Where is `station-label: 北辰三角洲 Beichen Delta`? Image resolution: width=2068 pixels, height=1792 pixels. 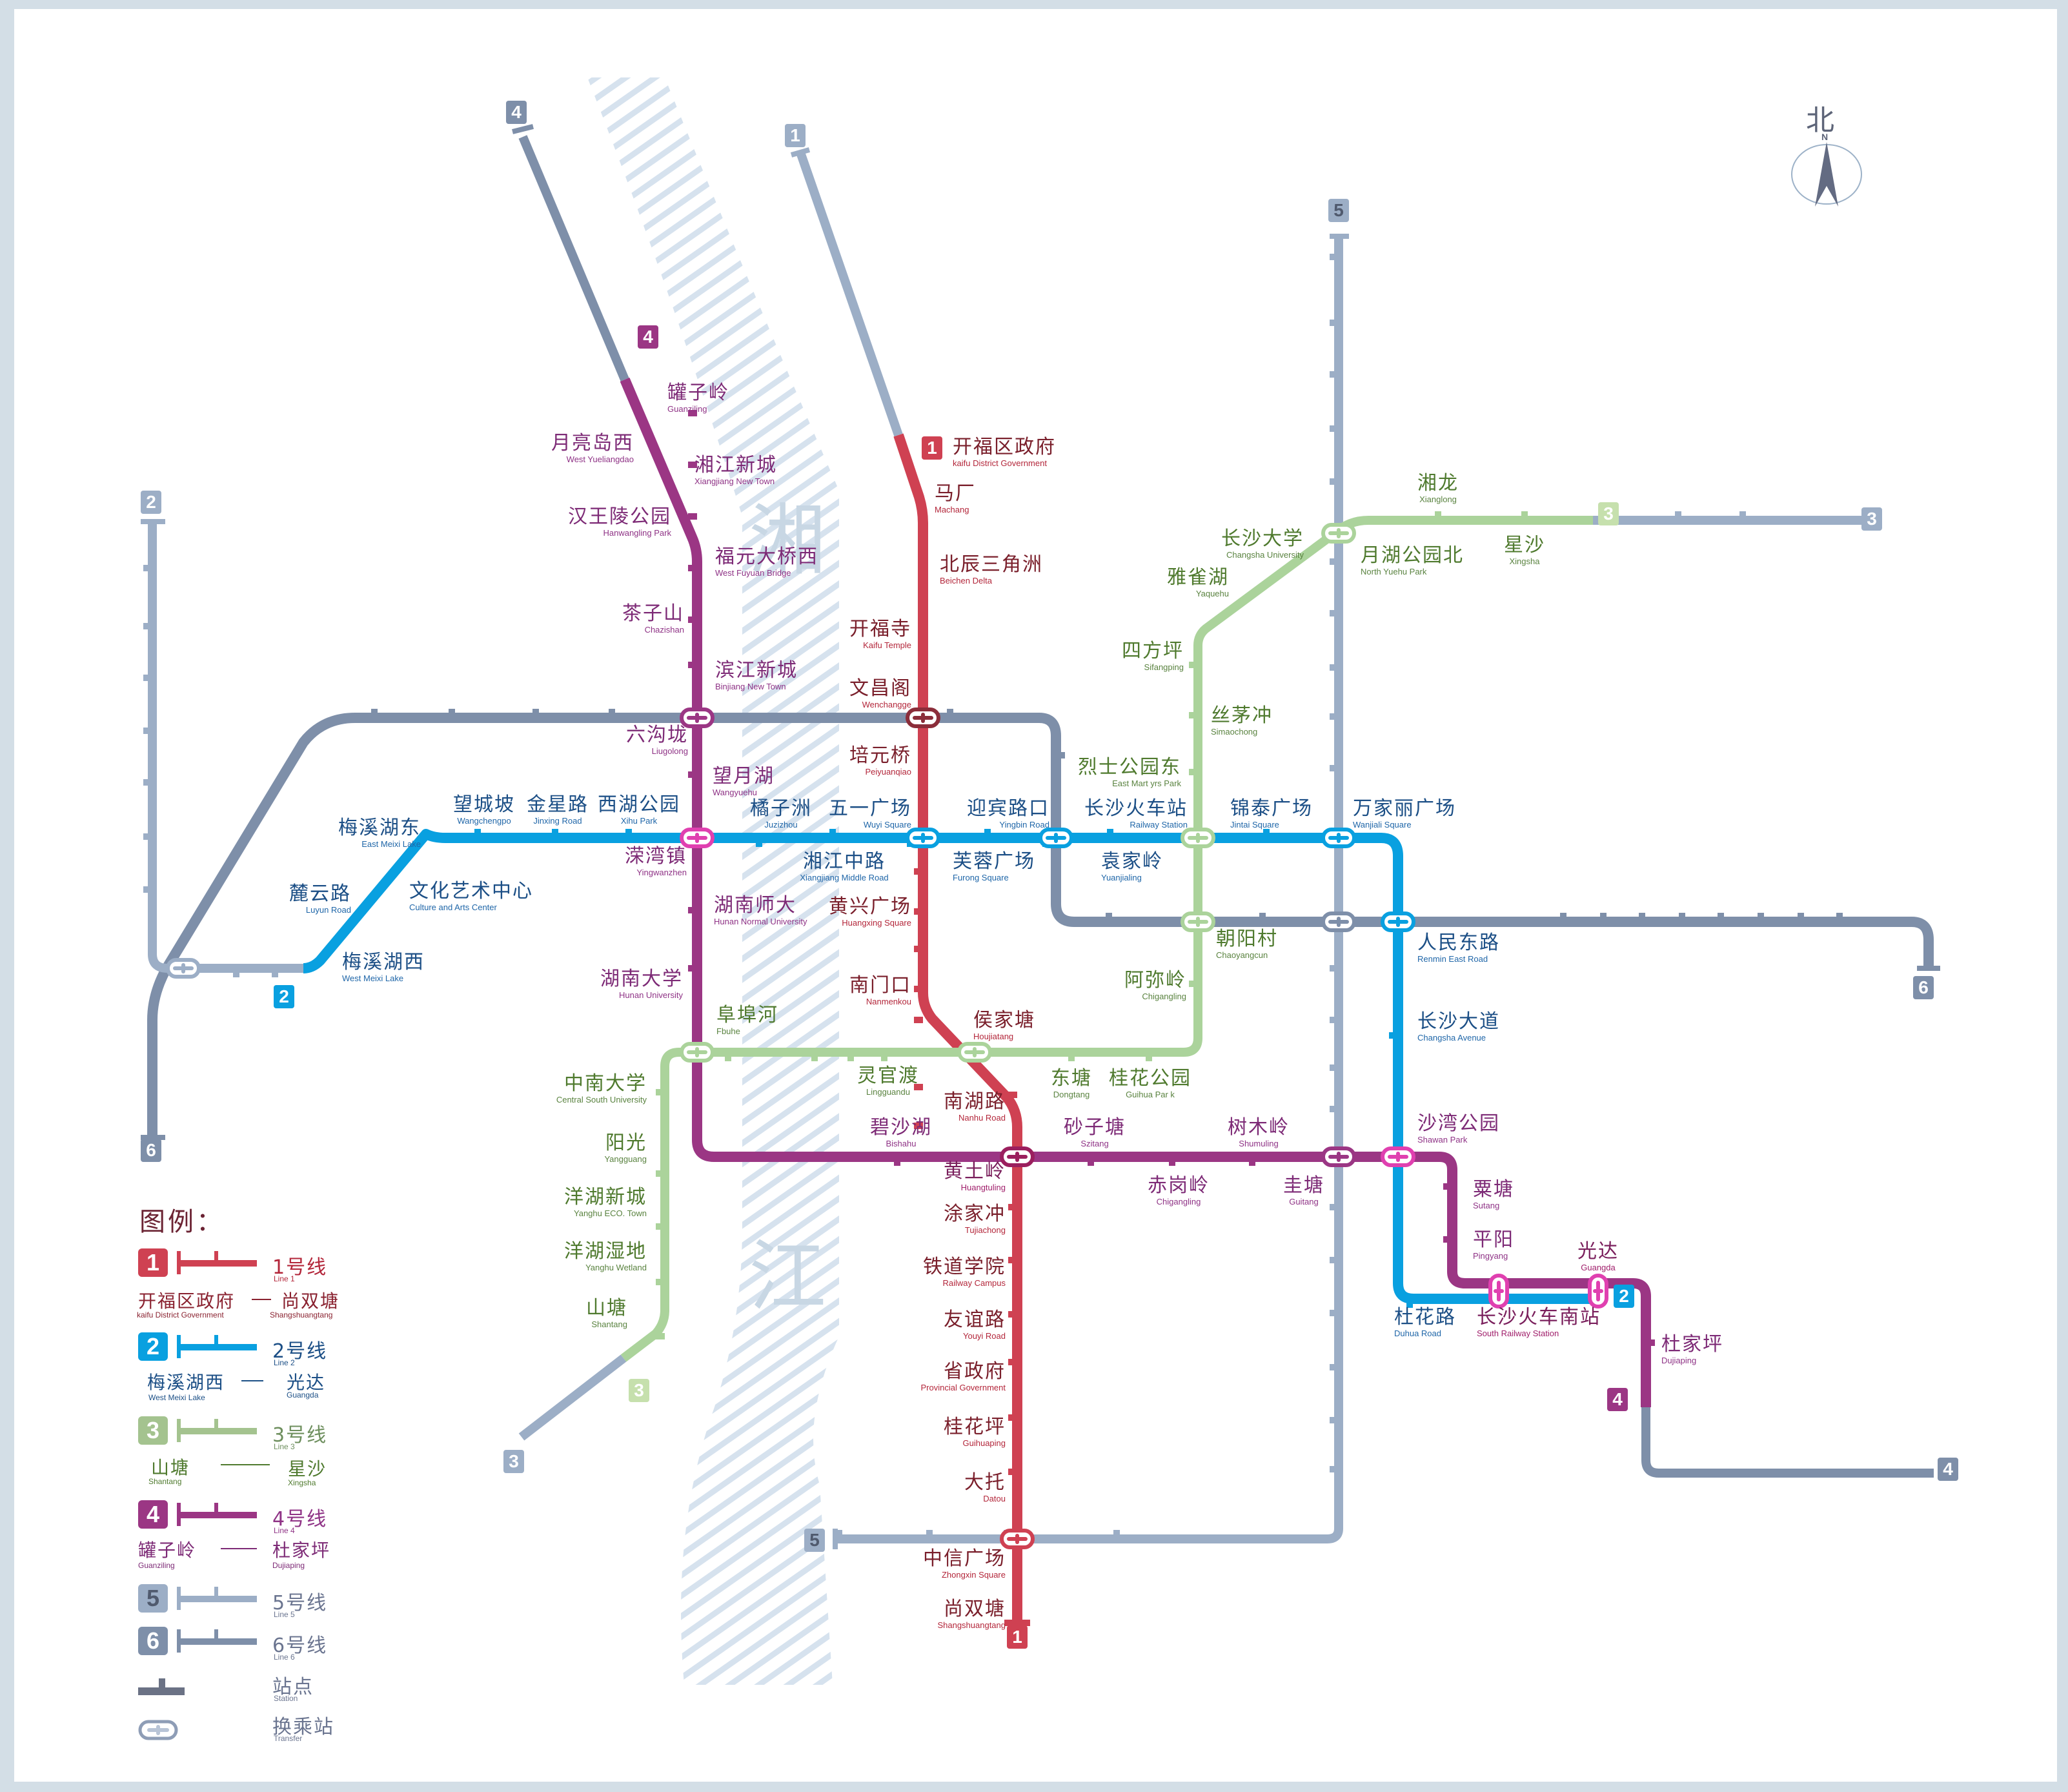
station-label: 北辰三角洲 Beichen Delta is located at coordinates (991, 570).